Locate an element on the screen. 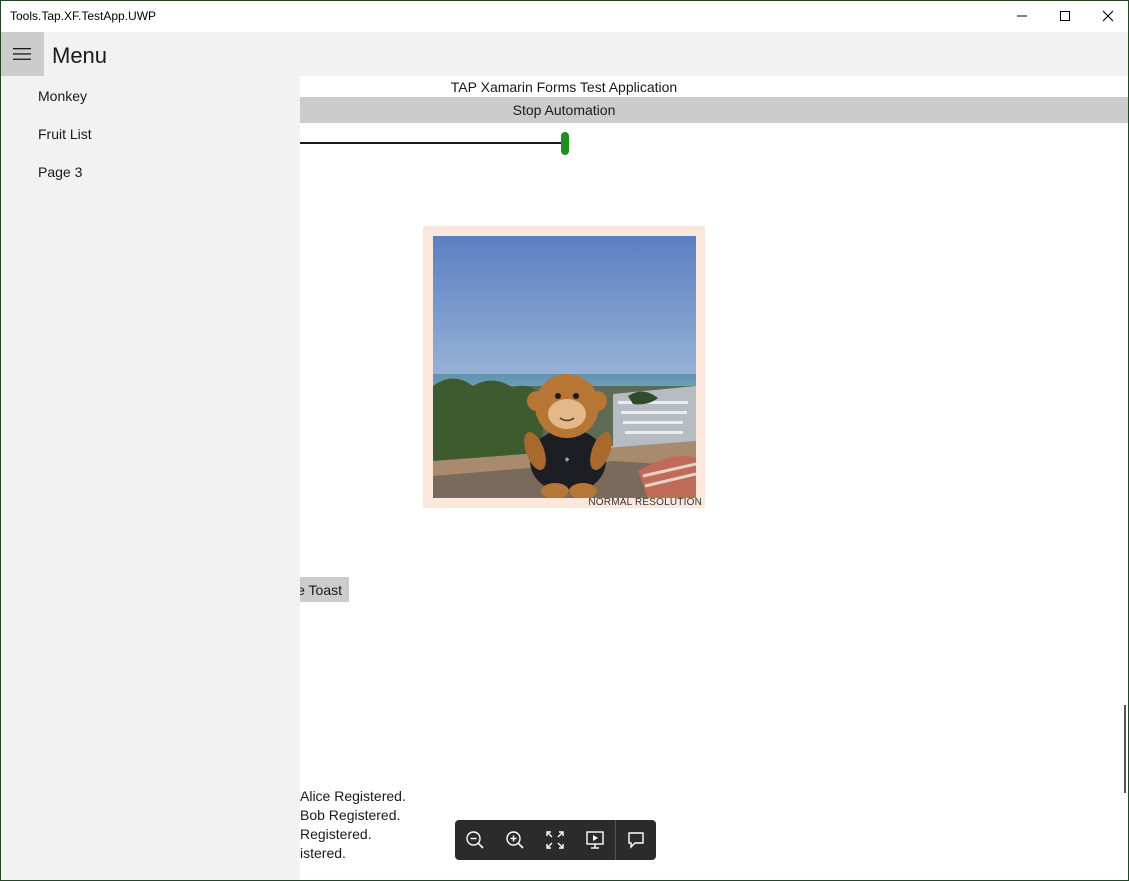 The image size is (1129, 881). toast-button: e Toast is located at coordinates (324, 589).